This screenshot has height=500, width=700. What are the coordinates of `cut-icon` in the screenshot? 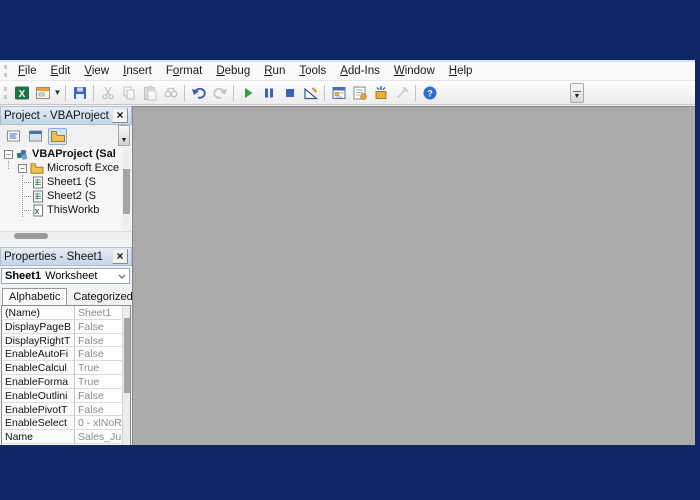 It's located at (107, 92).